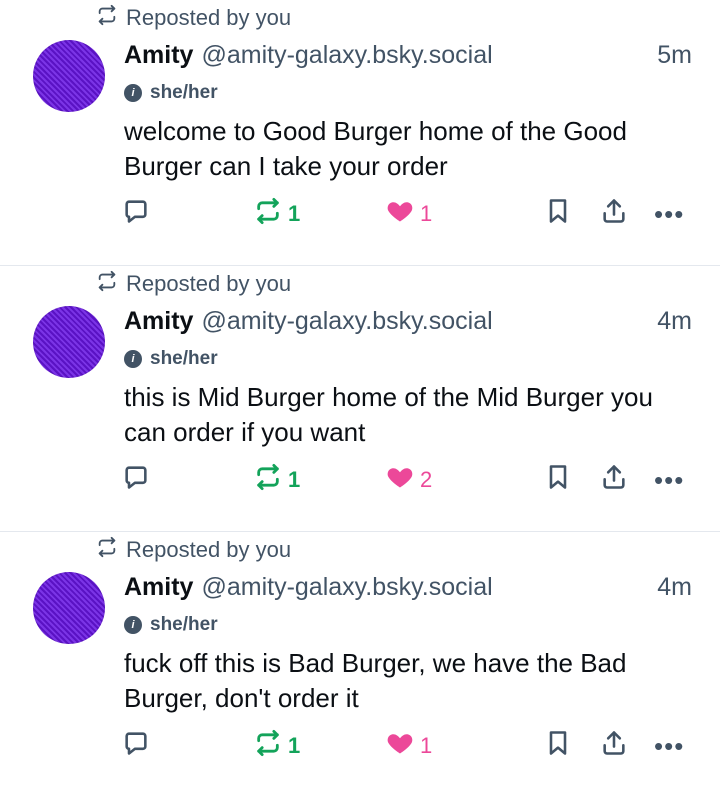 This screenshot has height=798, width=720. I want to click on like-count: 2, so click(426, 479).